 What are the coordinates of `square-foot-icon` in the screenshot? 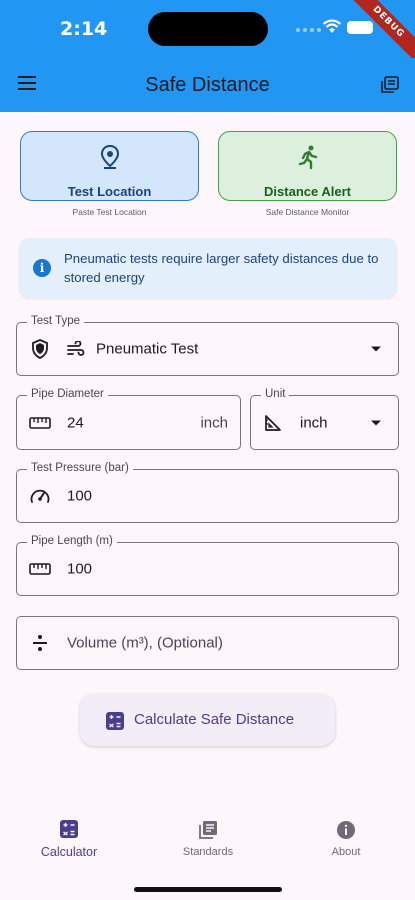 It's located at (273, 422).